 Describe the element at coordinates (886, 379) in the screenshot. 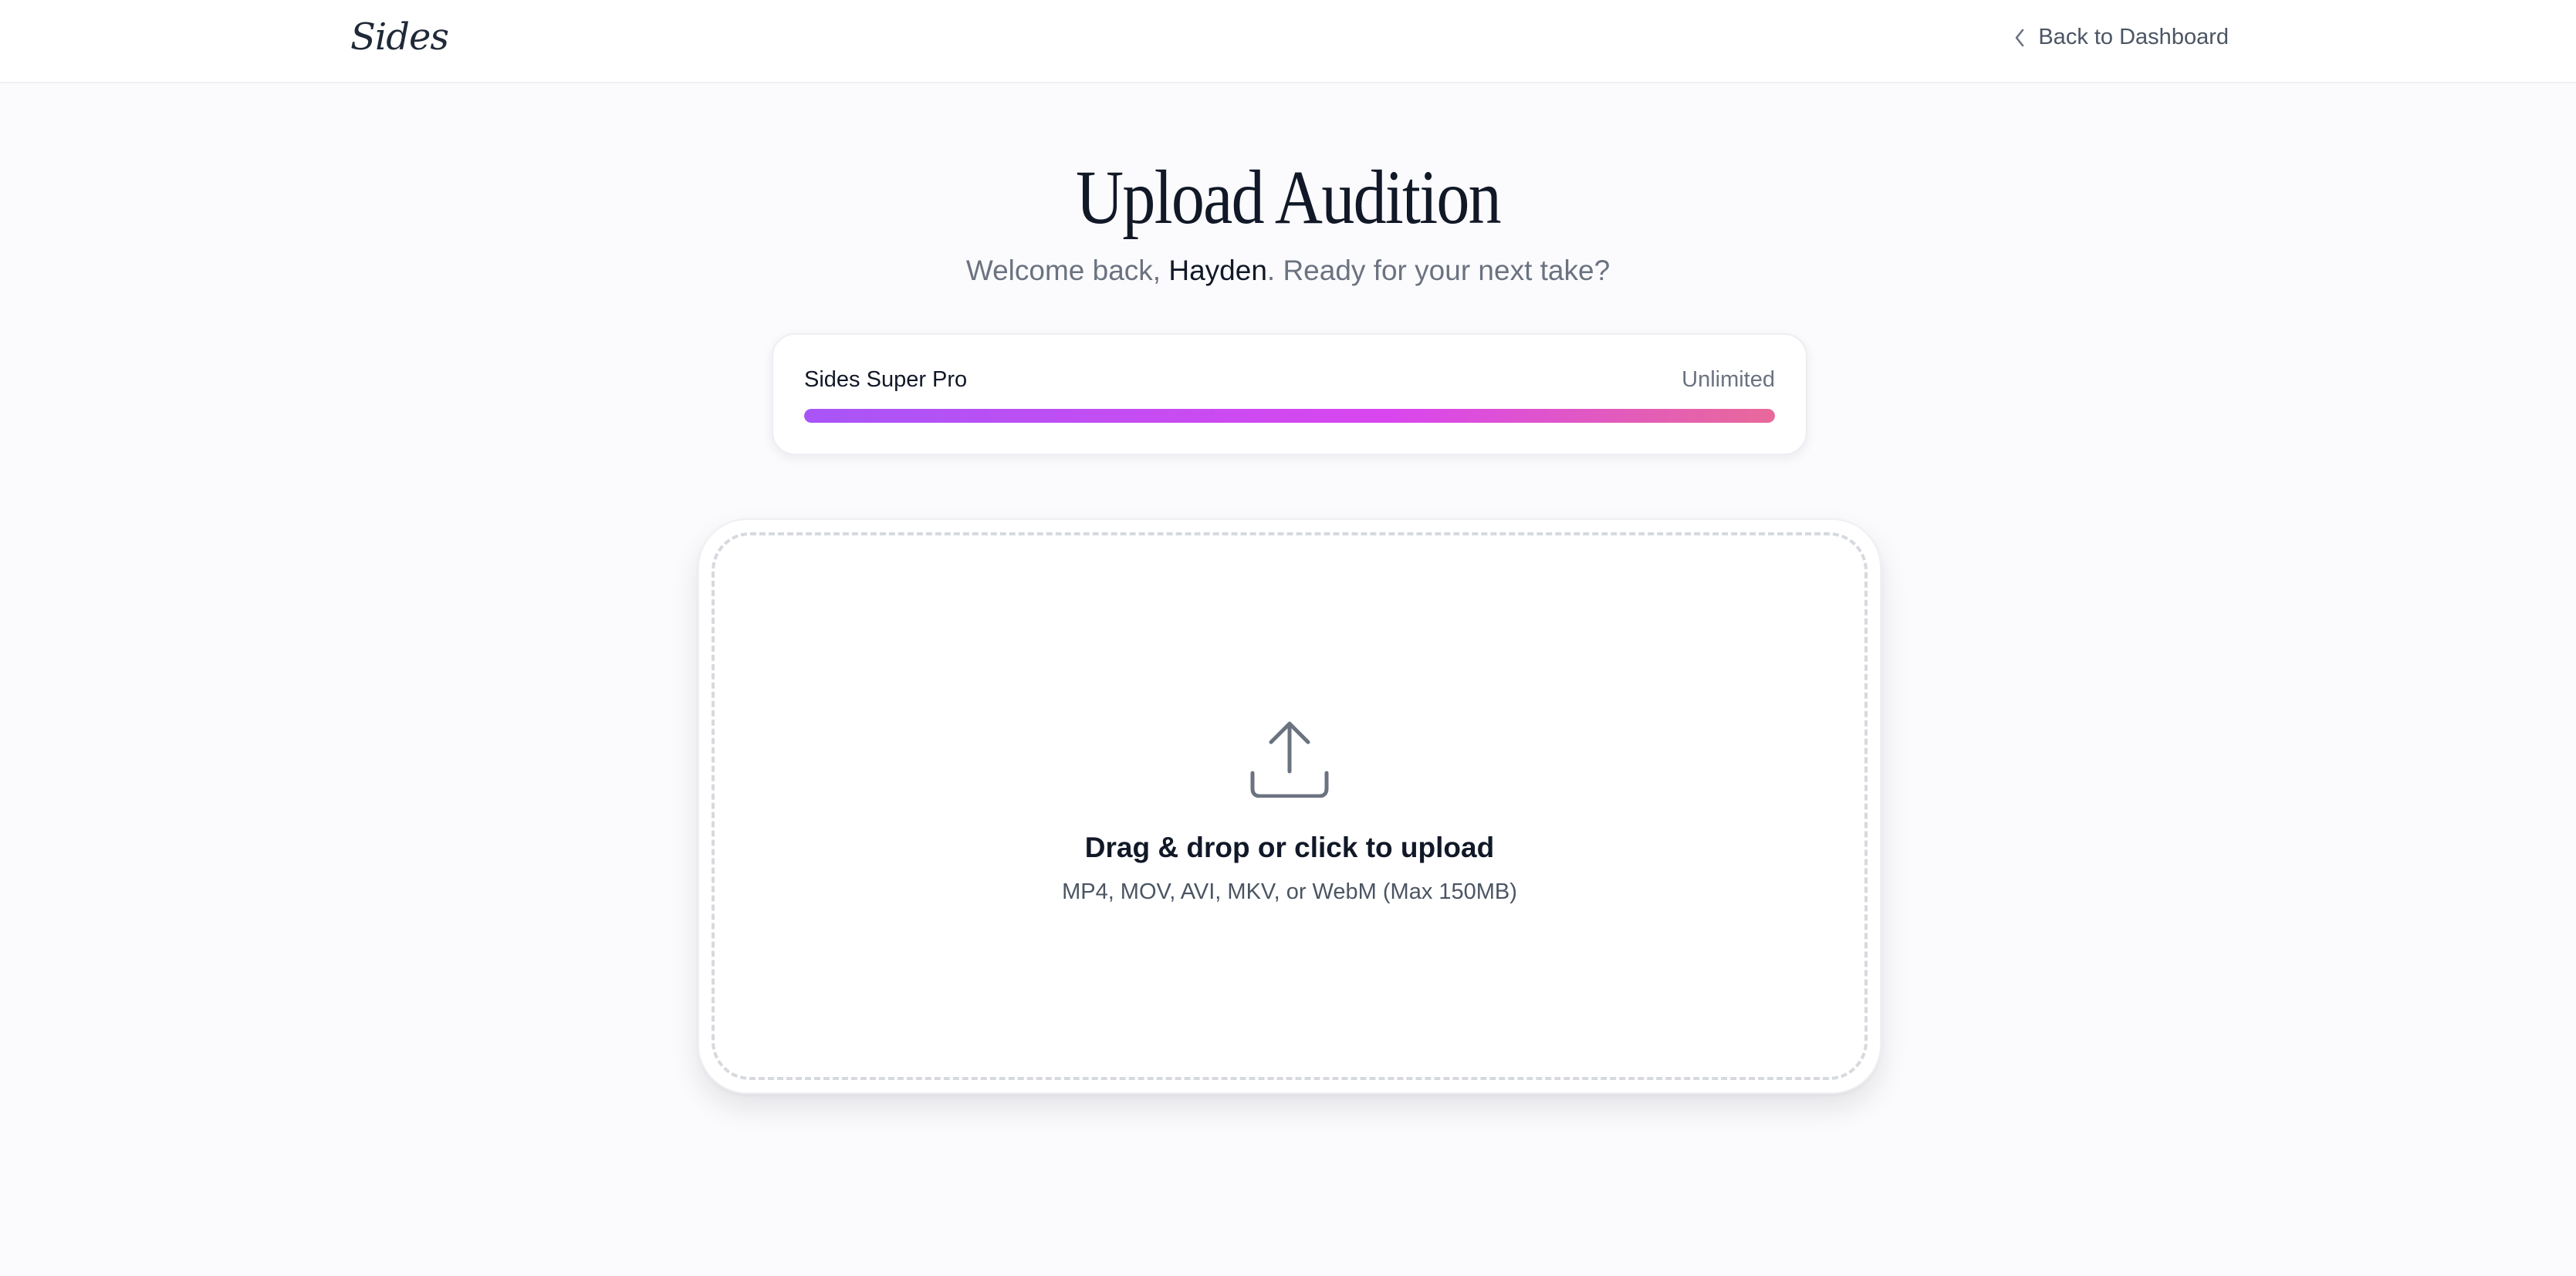

I see `plan-name: Sides Super Pro` at that location.